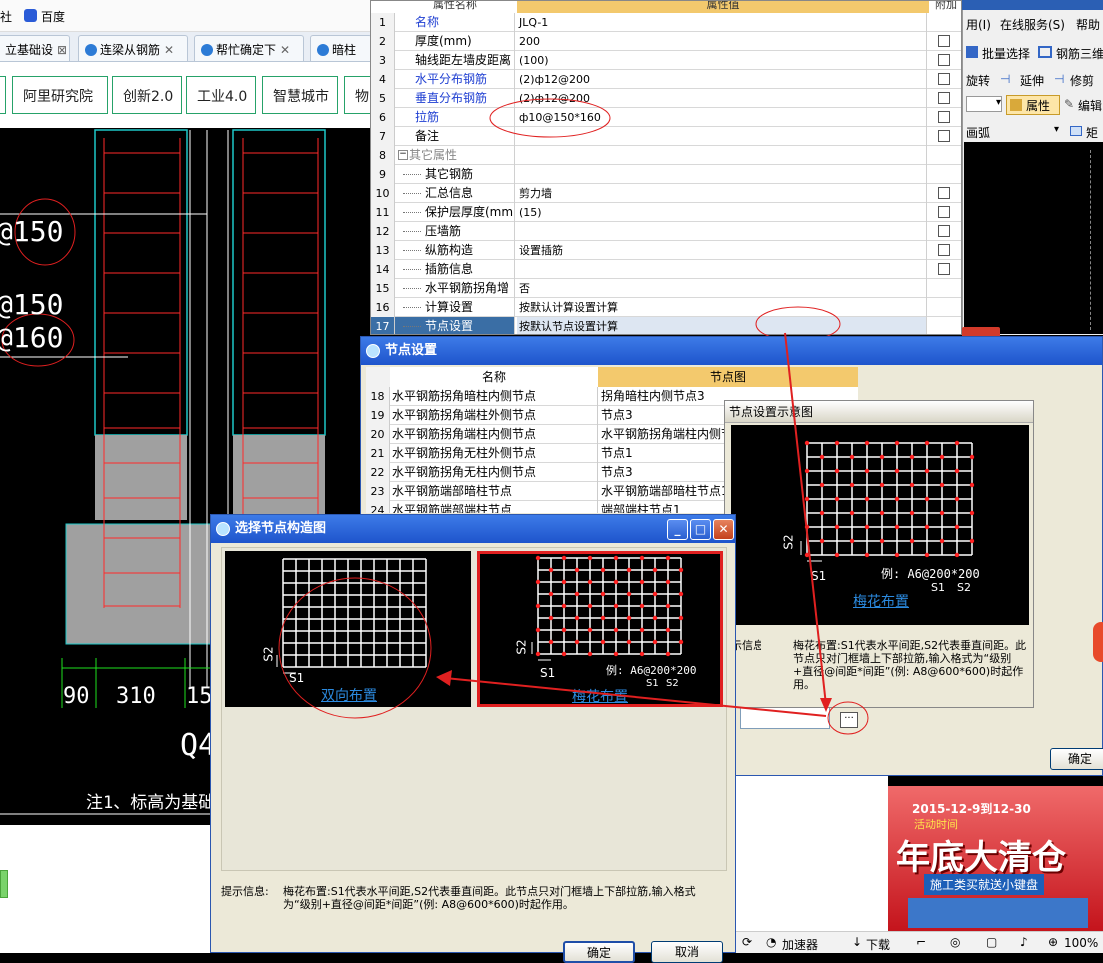  What do you see at coordinates (1081, 943) in the screenshot?
I see `zoom-level: 100%` at bounding box center [1081, 943].